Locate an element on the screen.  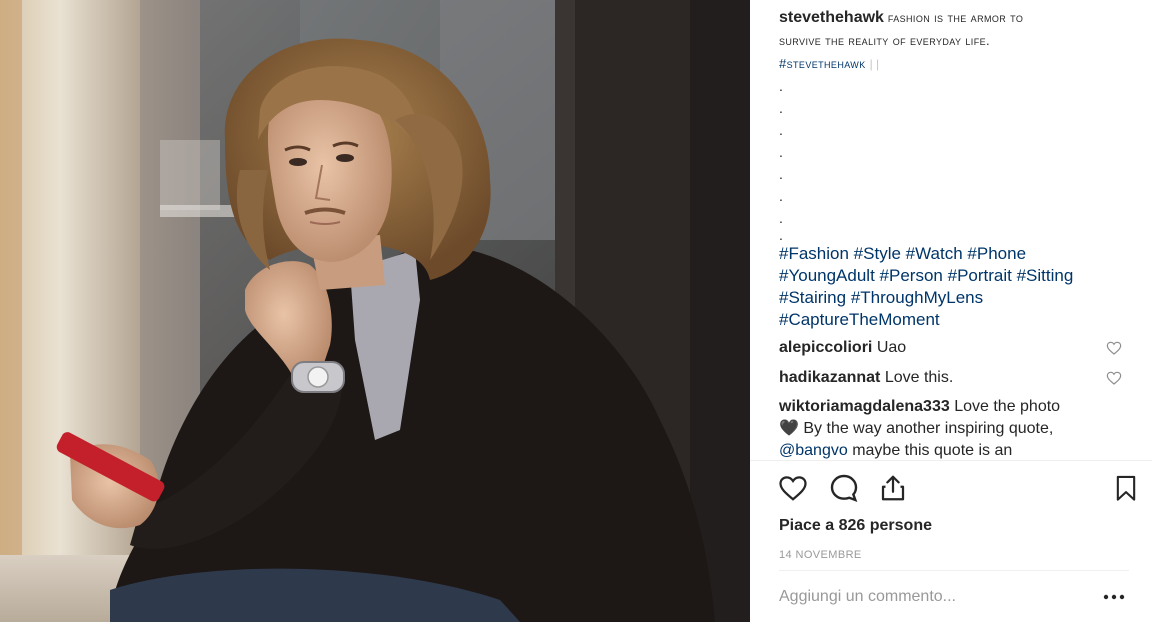
hashtag-link: #Watch is located at coordinates (934, 253).